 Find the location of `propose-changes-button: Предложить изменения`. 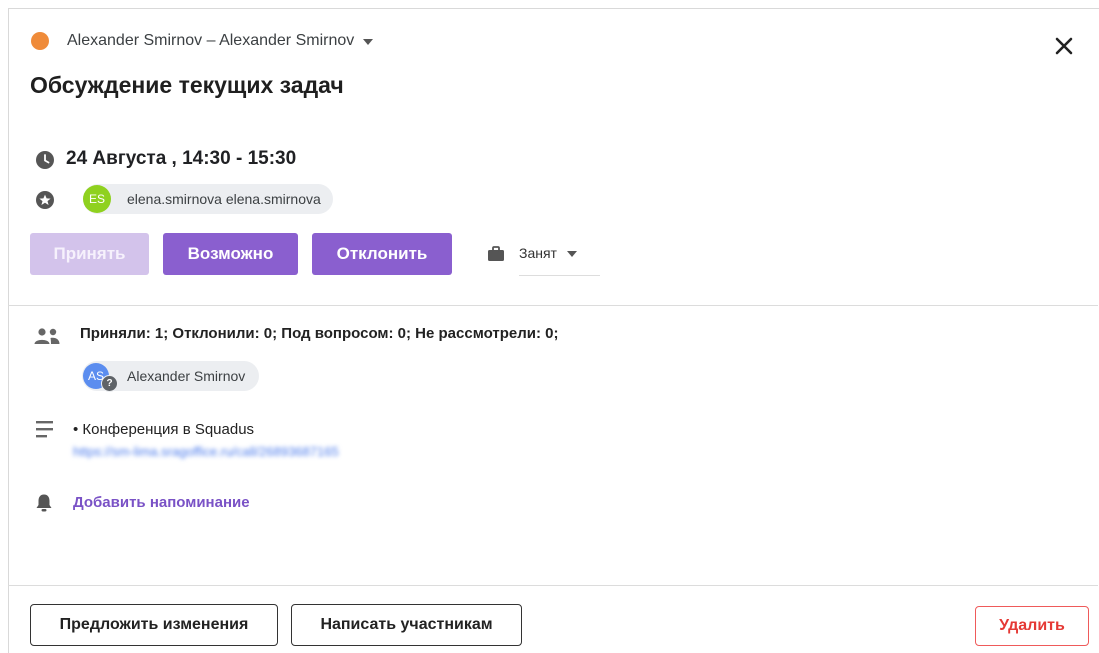

propose-changes-button: Предложить изменения is located at coordinates (154, 625).